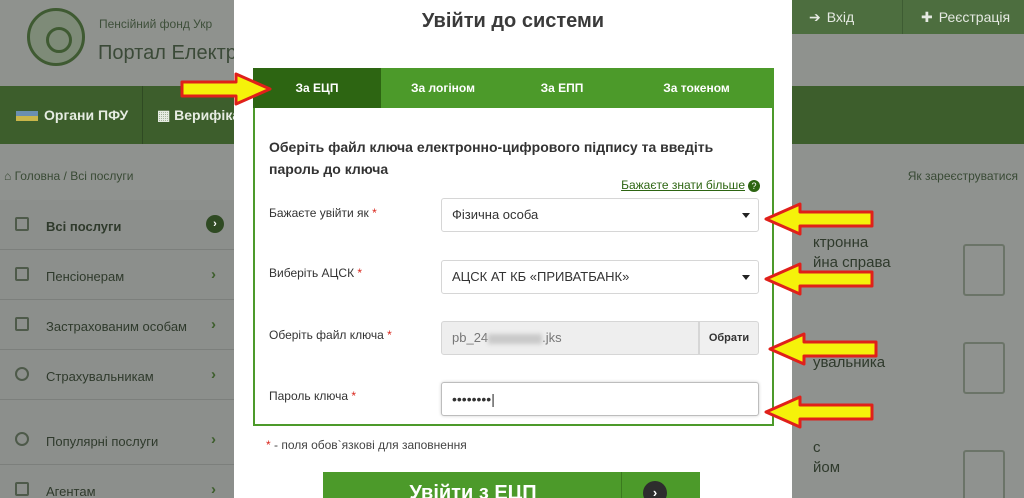 This screenshot has width=1024, height=498. Describe the element at coordinates (22, 374) in the screenshot. I see `info-icon` at that location.